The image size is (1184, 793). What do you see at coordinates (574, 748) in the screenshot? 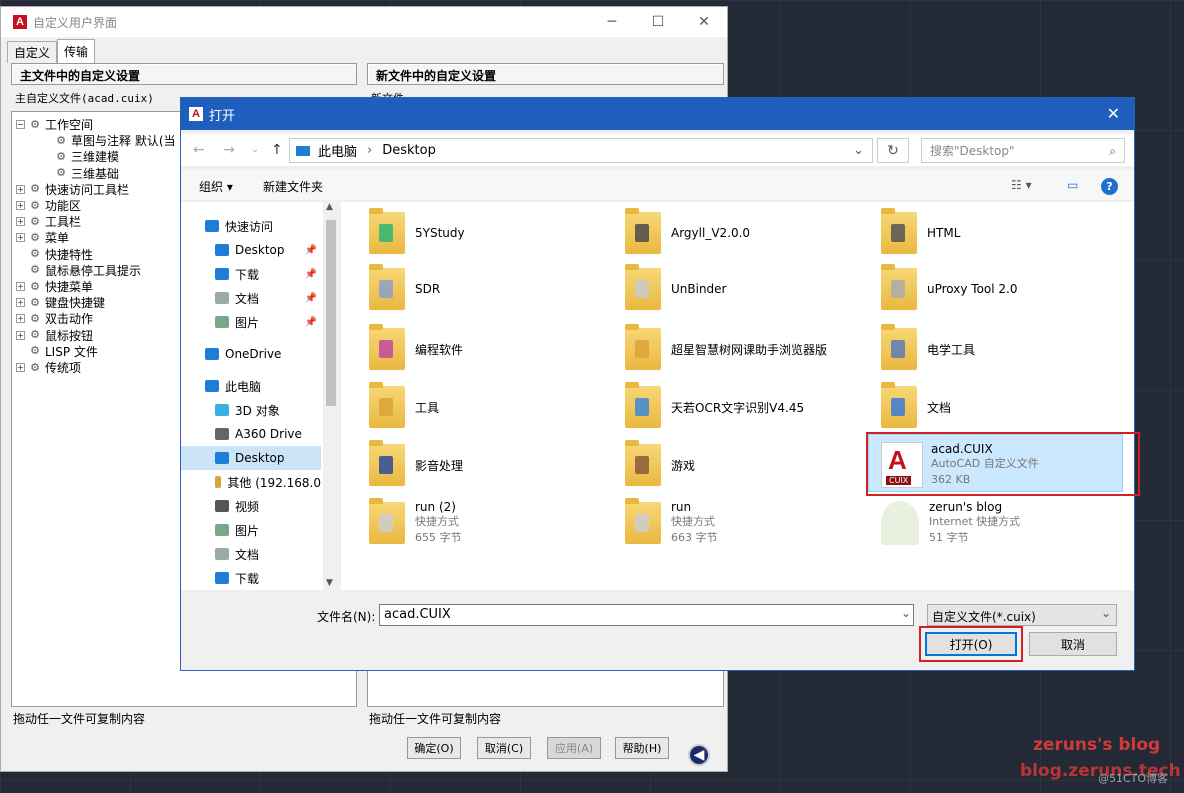
I see `apply-button: 应用(A)` at bounding box center [574, 748].